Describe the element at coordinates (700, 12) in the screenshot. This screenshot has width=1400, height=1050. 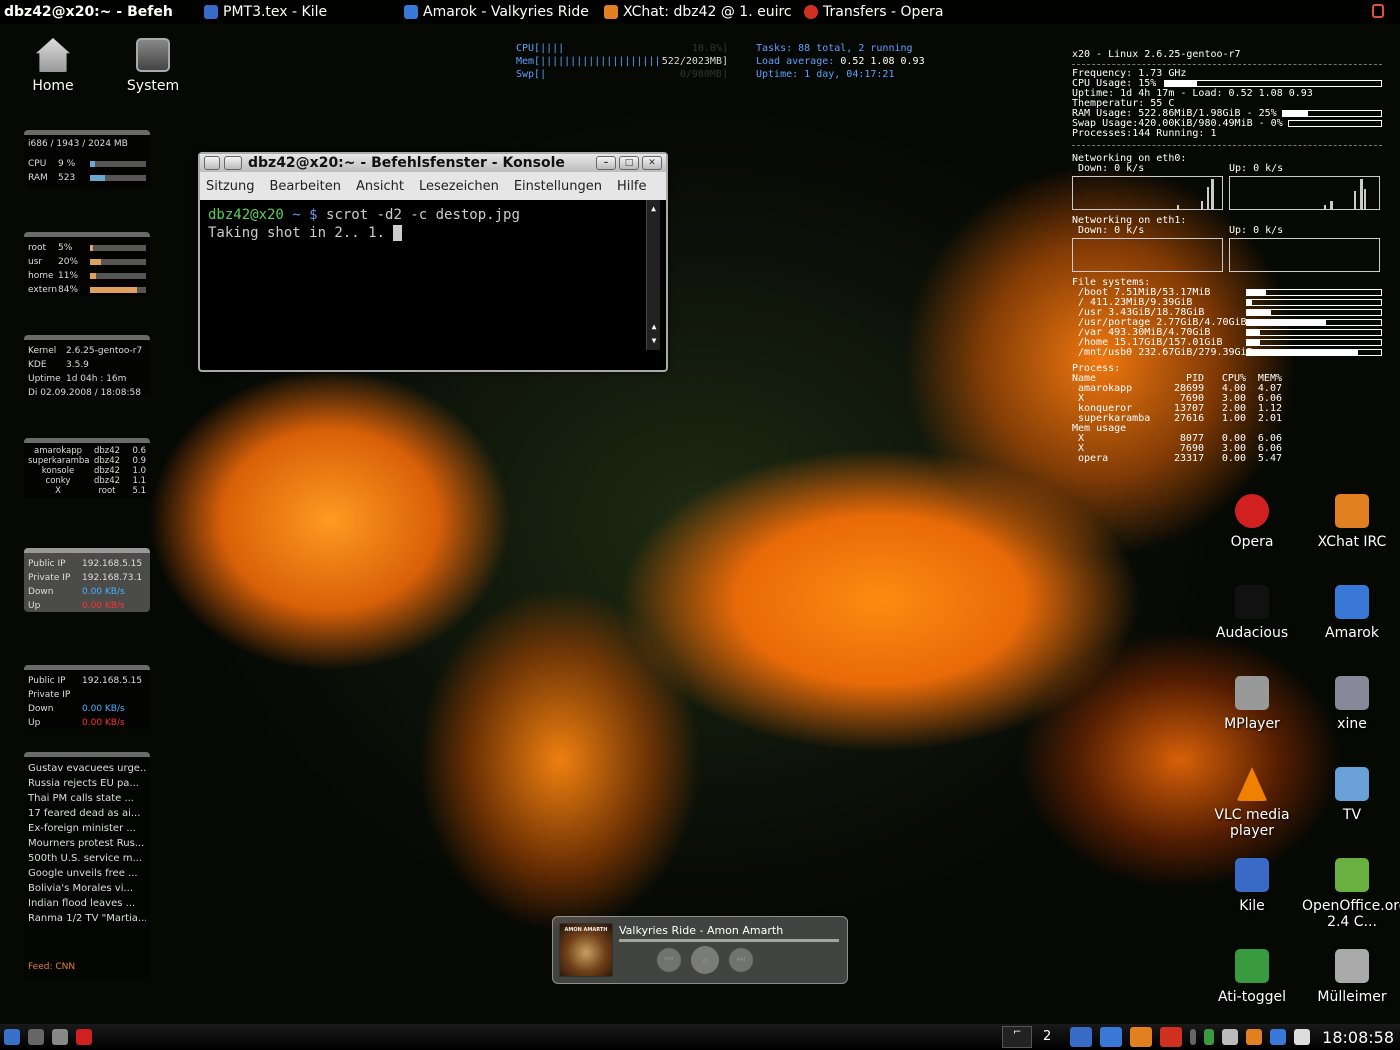
I see `task-xchat: XChat: dbz42 @ 1. euirc` at that location.